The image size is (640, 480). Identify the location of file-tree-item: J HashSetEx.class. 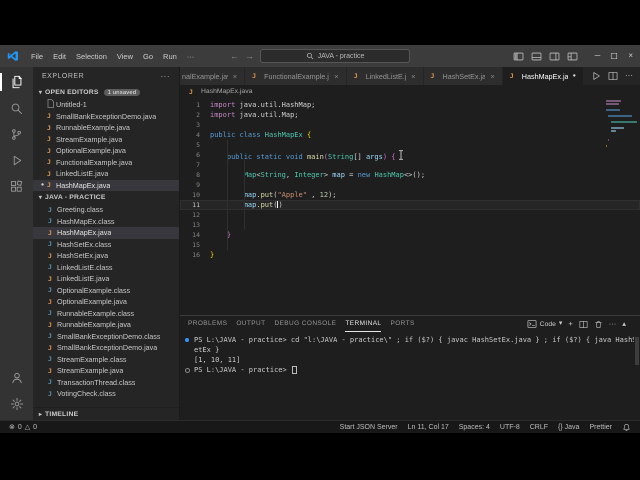
(106, 245).